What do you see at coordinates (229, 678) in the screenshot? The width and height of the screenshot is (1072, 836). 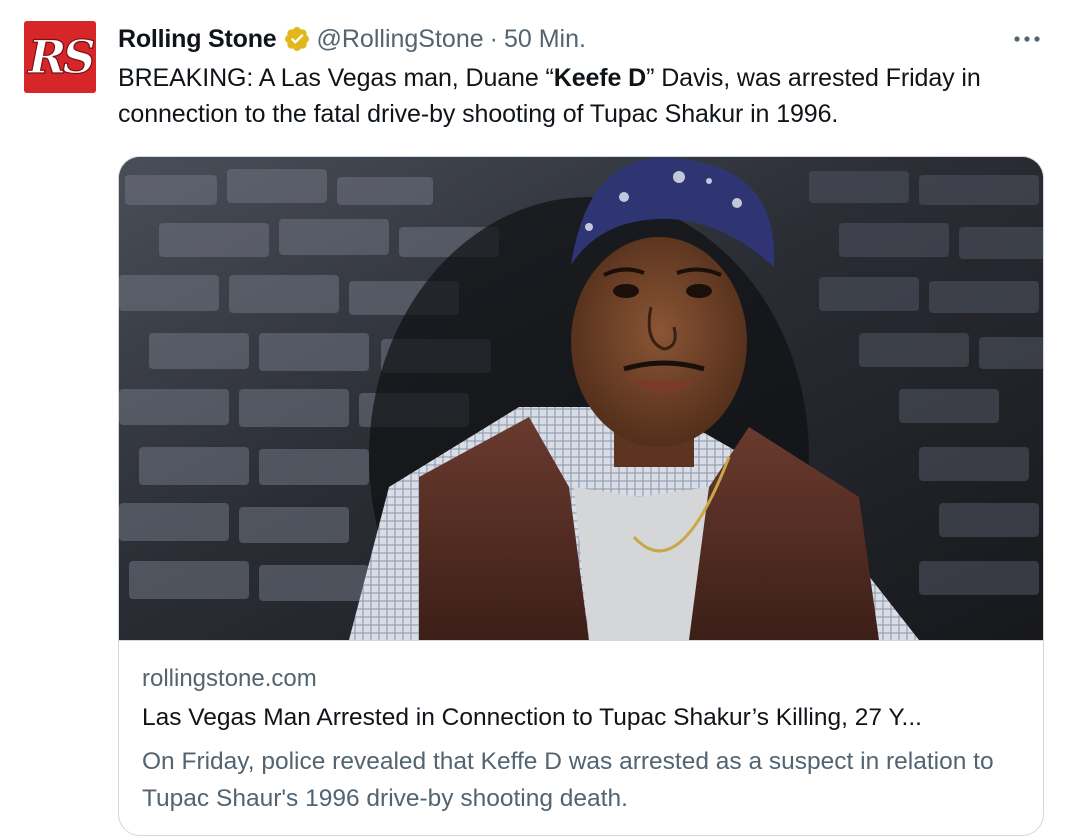 I see `card-domain: rollingstone.com` at bounding box center [229, 678].